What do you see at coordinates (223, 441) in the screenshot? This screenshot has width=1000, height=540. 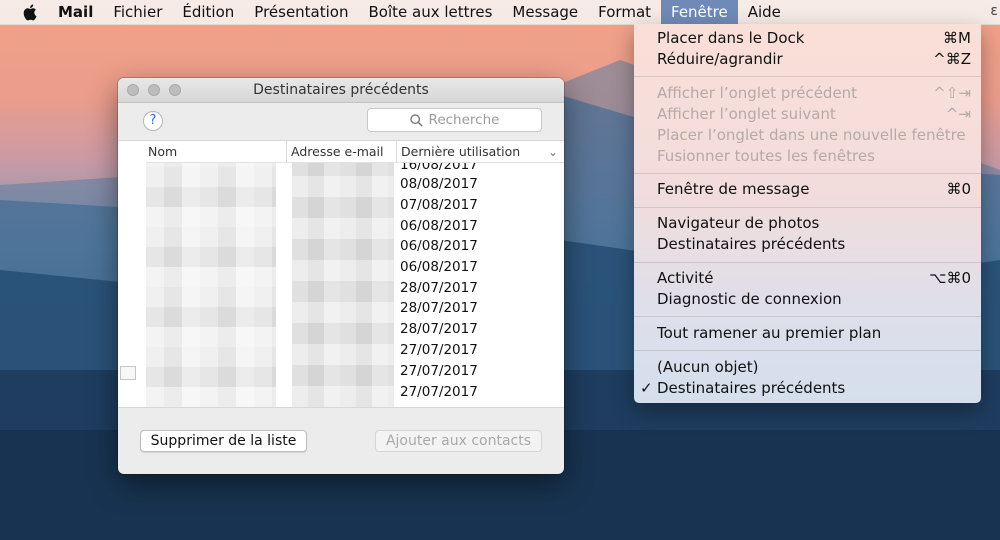 I see `remove-from-list-button: Supprimer de la liste` at bounding box center [223, 441].